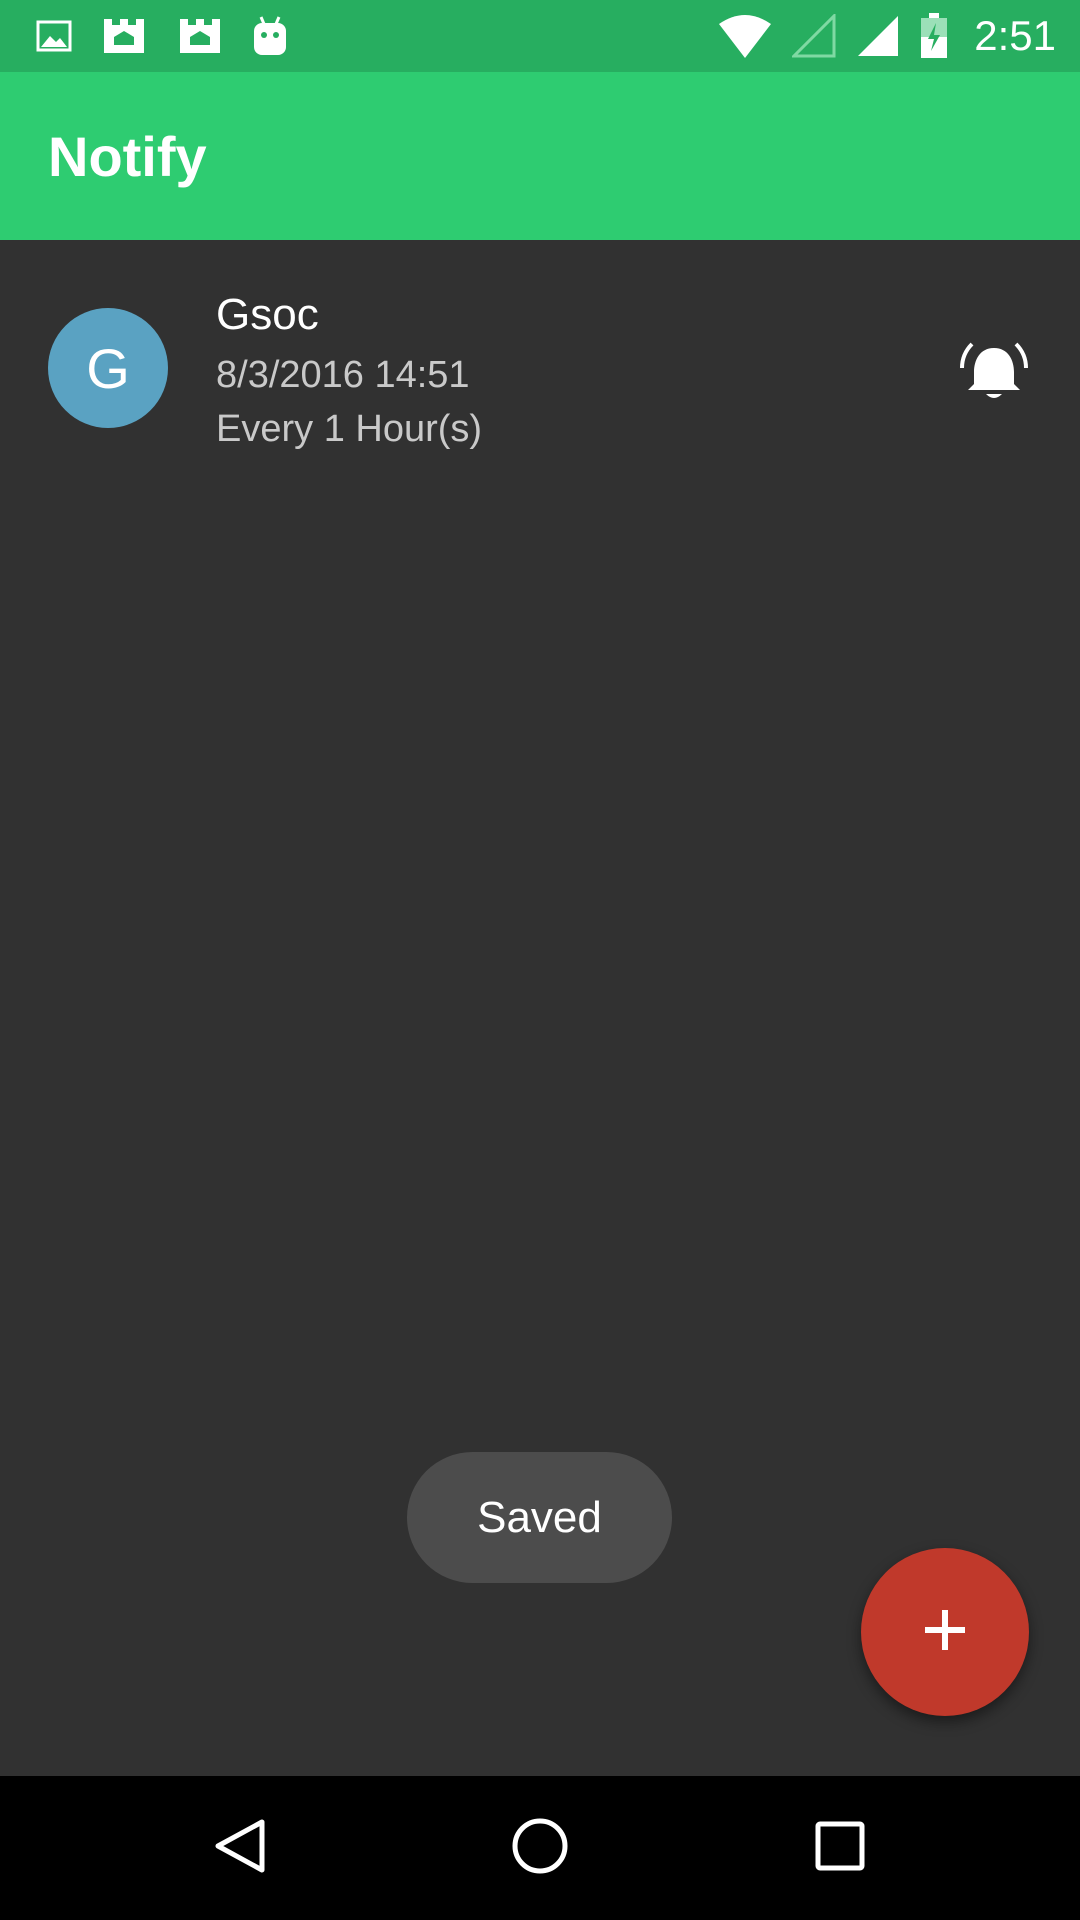 The image size is (1080, 1920). What do you see at coordinates (343, 375) in the screenshot?
I see `reminder-datetime: 8/3/2016 14:51` at bounding box center [343, 375].